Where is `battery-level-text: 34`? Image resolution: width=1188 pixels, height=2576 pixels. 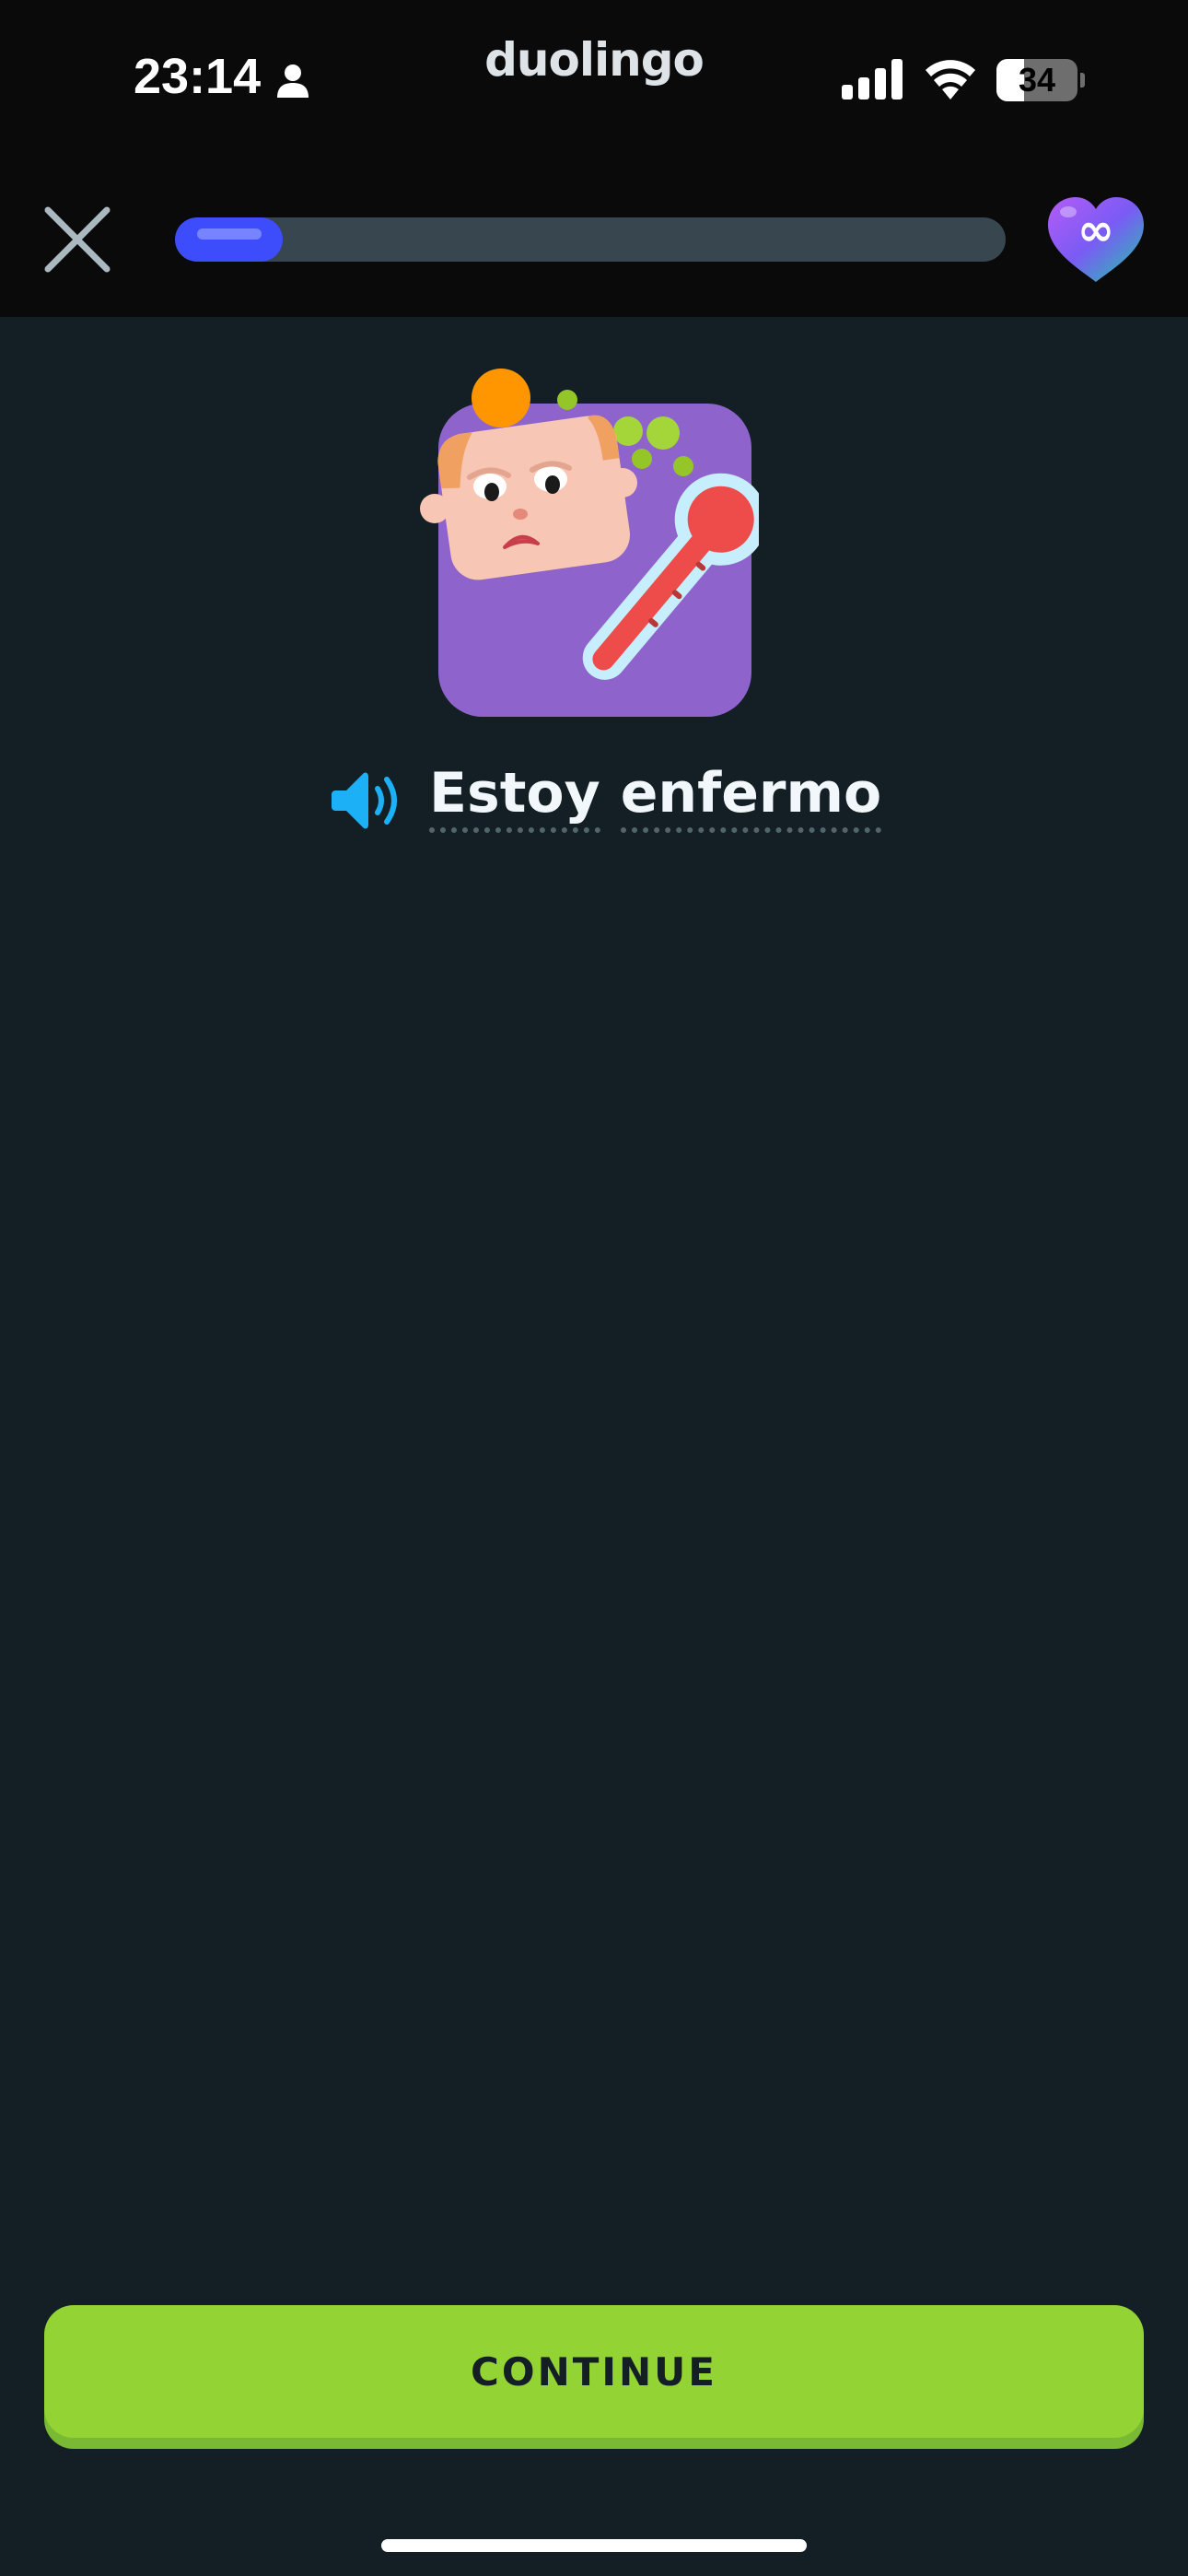
battery-level-text: 34 is located at coordinates (1037, 80).